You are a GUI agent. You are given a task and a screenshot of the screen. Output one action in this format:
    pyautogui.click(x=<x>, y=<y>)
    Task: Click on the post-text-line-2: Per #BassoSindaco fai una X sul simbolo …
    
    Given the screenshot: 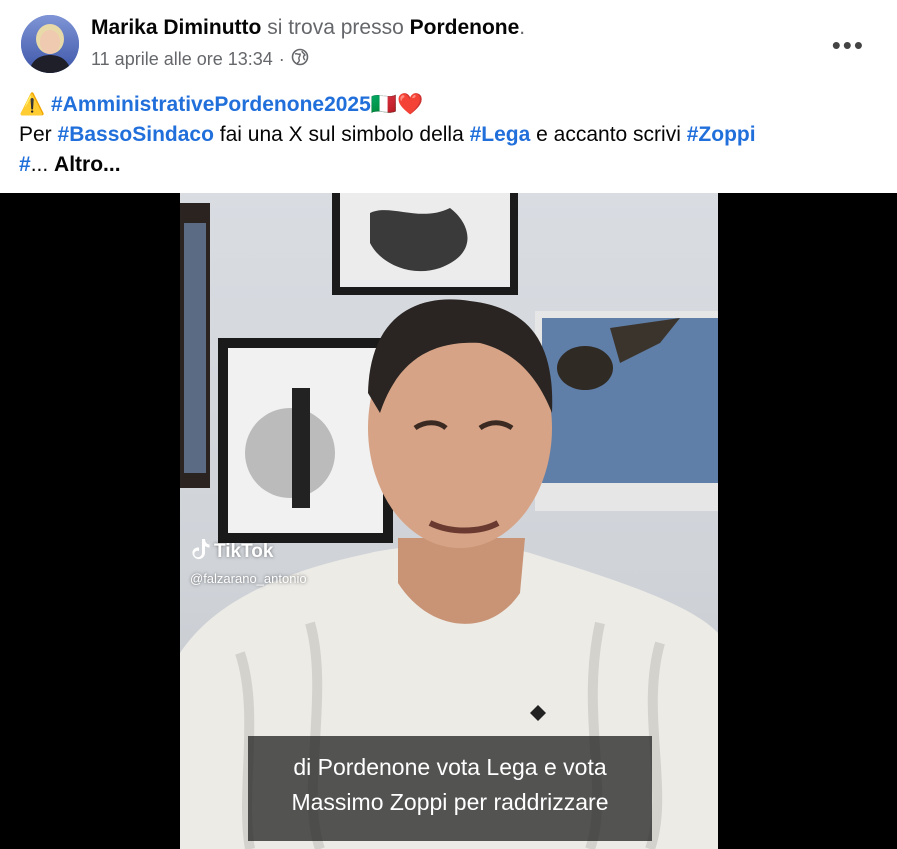 What is the action you would take?
    pyautogui.click(x=449, y=135)
    